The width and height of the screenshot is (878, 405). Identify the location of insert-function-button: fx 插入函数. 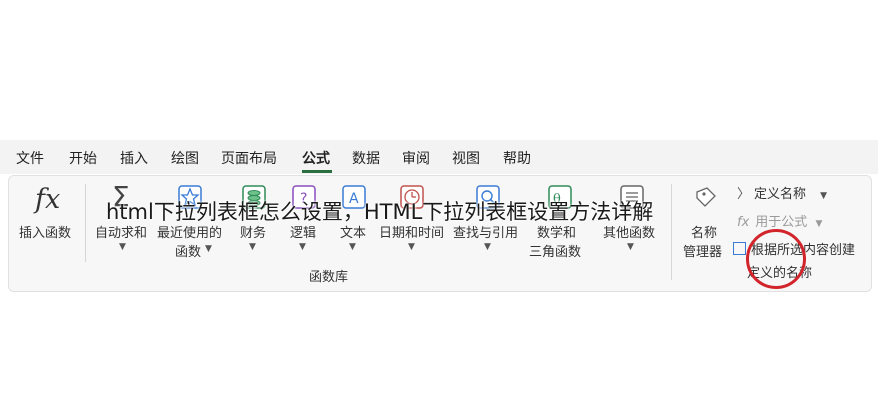
(47, 217).